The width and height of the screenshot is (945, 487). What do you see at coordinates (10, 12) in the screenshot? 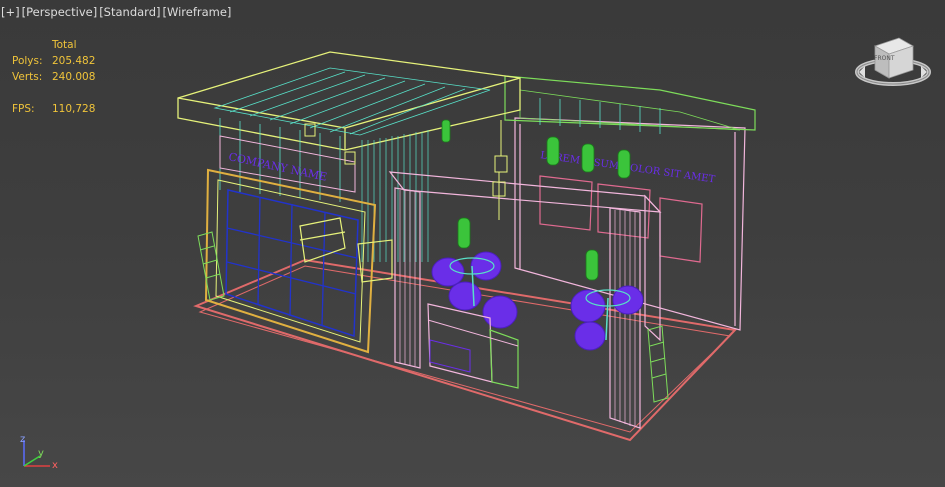
I see `viewport-plus-menu: [+]` at bounding box center [10, 12].